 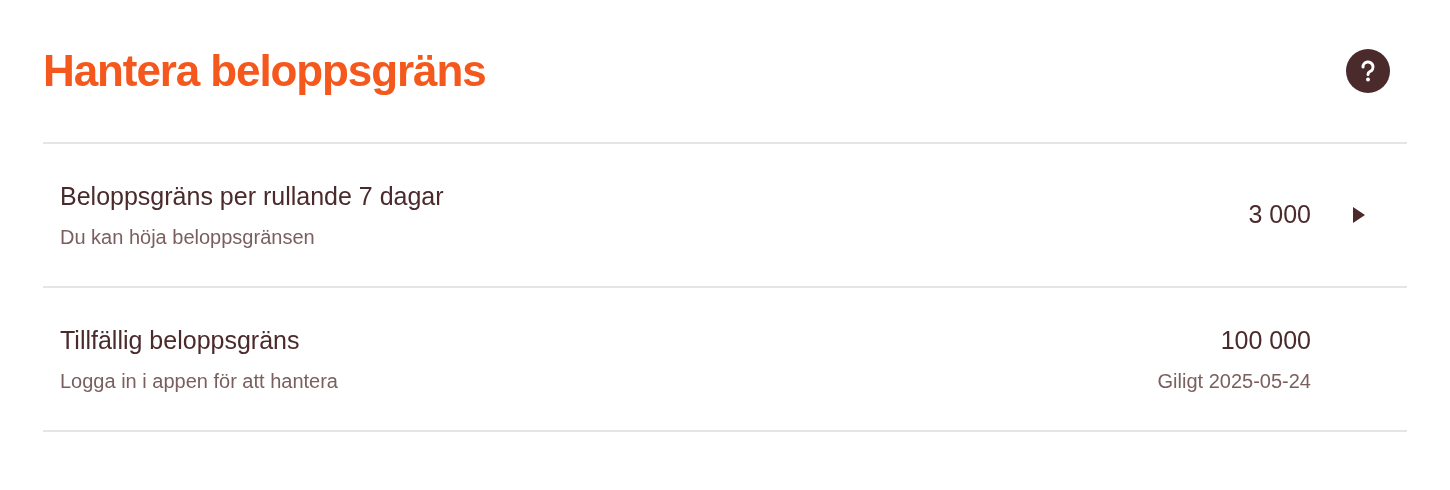 I want to click on row-label: Tillfällig beloppsgräns, so click(x=180, y=341).